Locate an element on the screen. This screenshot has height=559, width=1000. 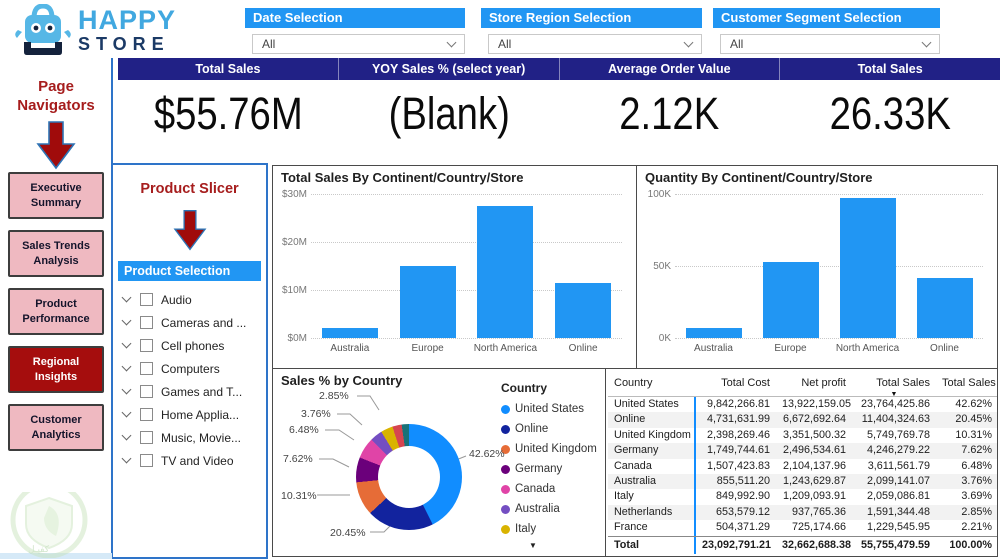
donut-label-australia: 3.76% is located at coordinates (316, 414).